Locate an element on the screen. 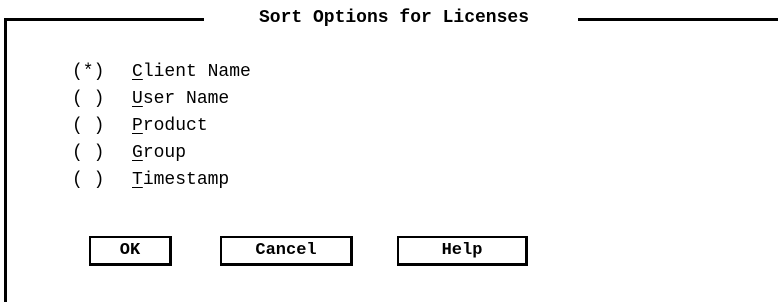 The height and width of the screenshot is (302, 778). dialog-frame-top-border-right is located at coordinates (678, 19).